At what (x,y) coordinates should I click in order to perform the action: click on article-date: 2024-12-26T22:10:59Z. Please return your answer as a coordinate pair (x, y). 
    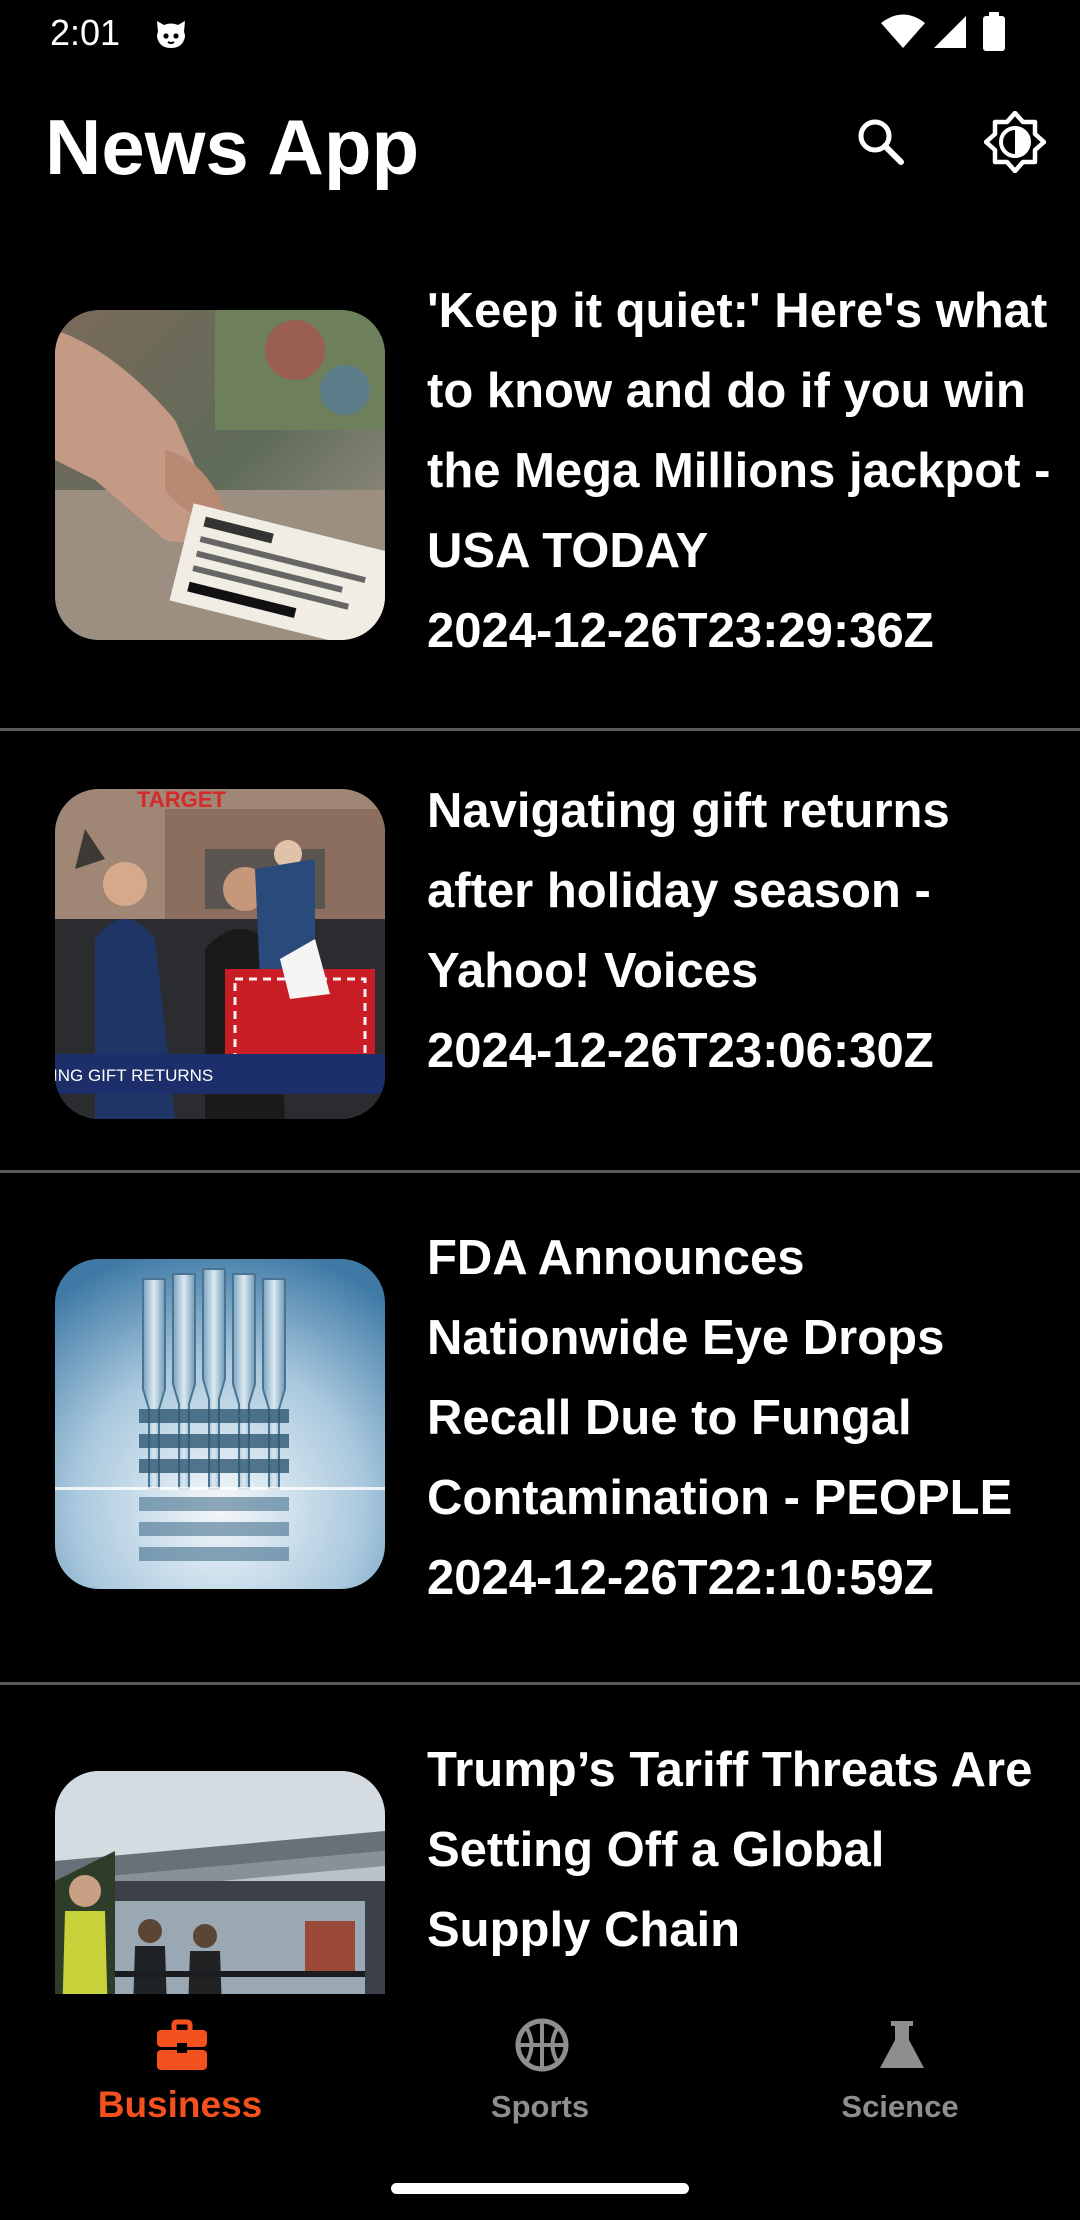
    Looking at the image, I should click on (680, 1578).